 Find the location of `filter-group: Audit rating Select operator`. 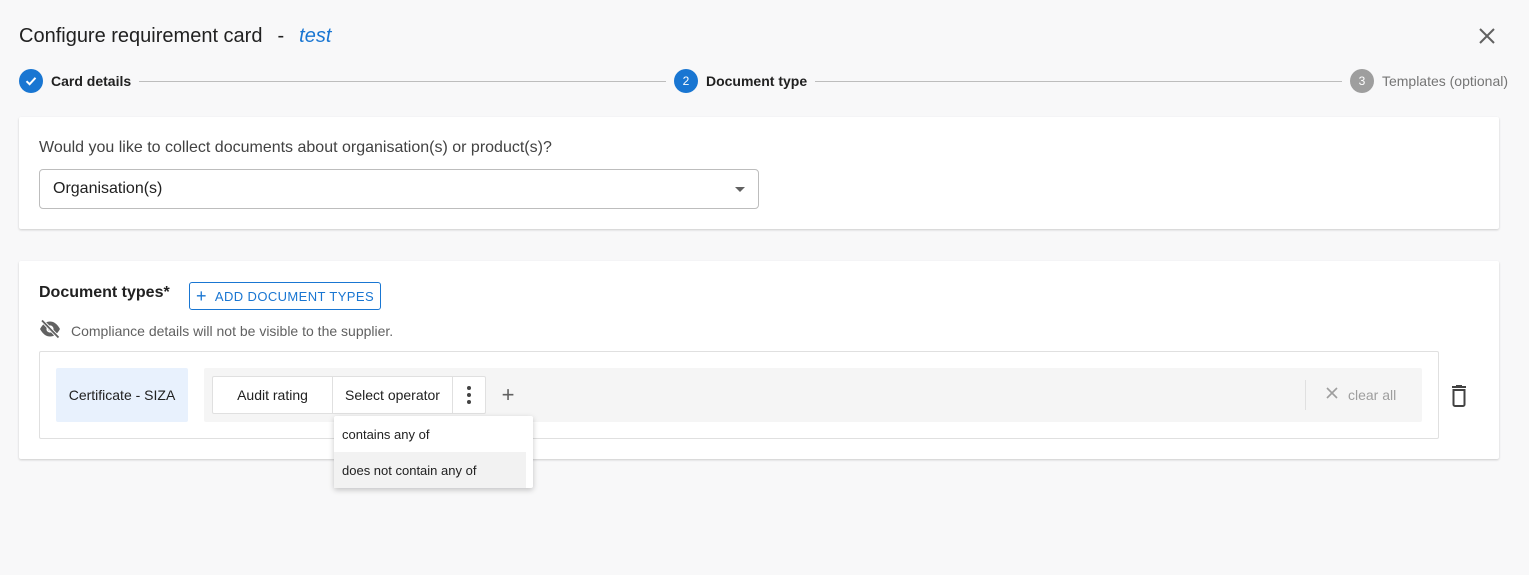

filter-group: Audit rating Select operator is located at coordinates (349, 395).